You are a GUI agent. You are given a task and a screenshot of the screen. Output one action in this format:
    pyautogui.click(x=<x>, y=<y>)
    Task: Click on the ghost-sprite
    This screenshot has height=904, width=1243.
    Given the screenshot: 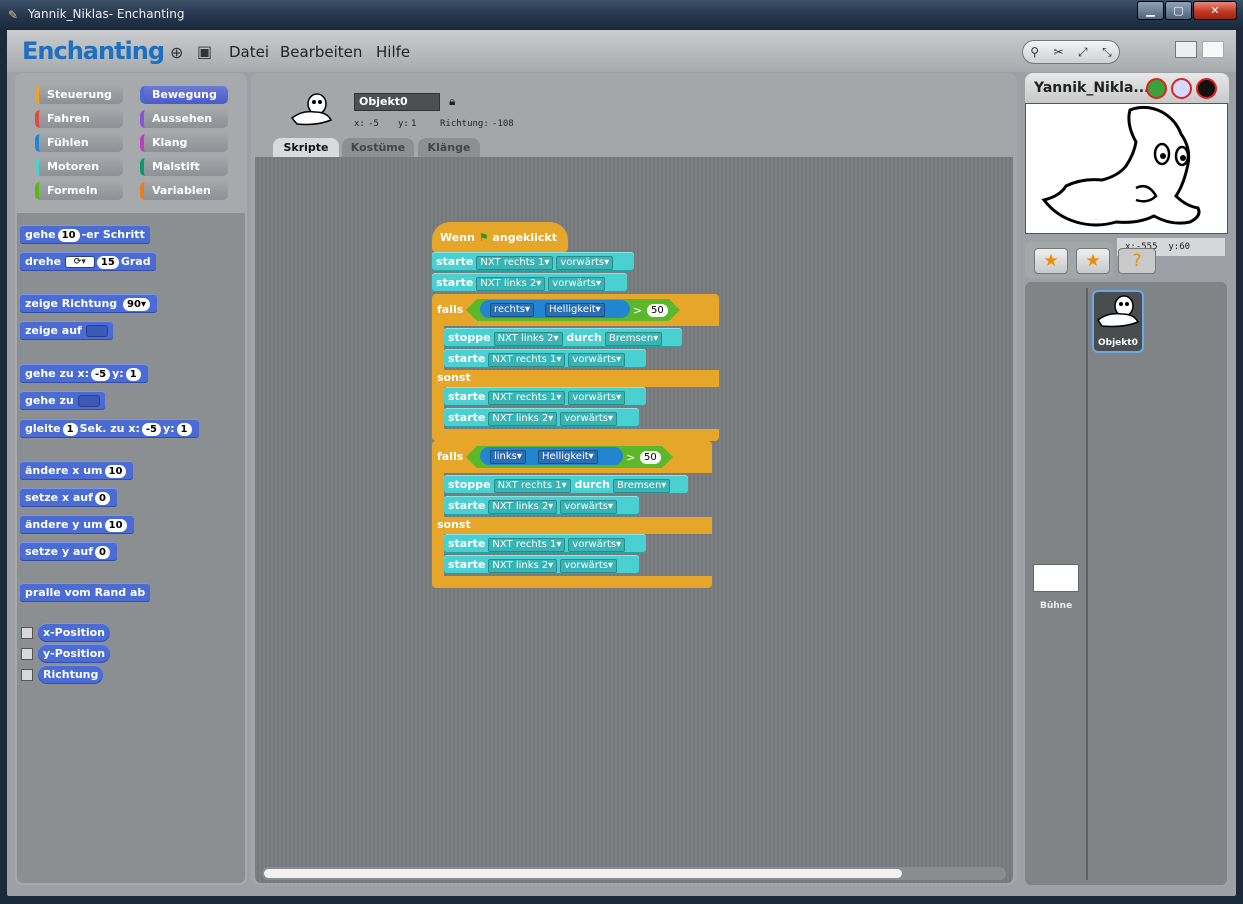 What is the action you would take?
    pyautogui.click(x=1127, y=169)
    